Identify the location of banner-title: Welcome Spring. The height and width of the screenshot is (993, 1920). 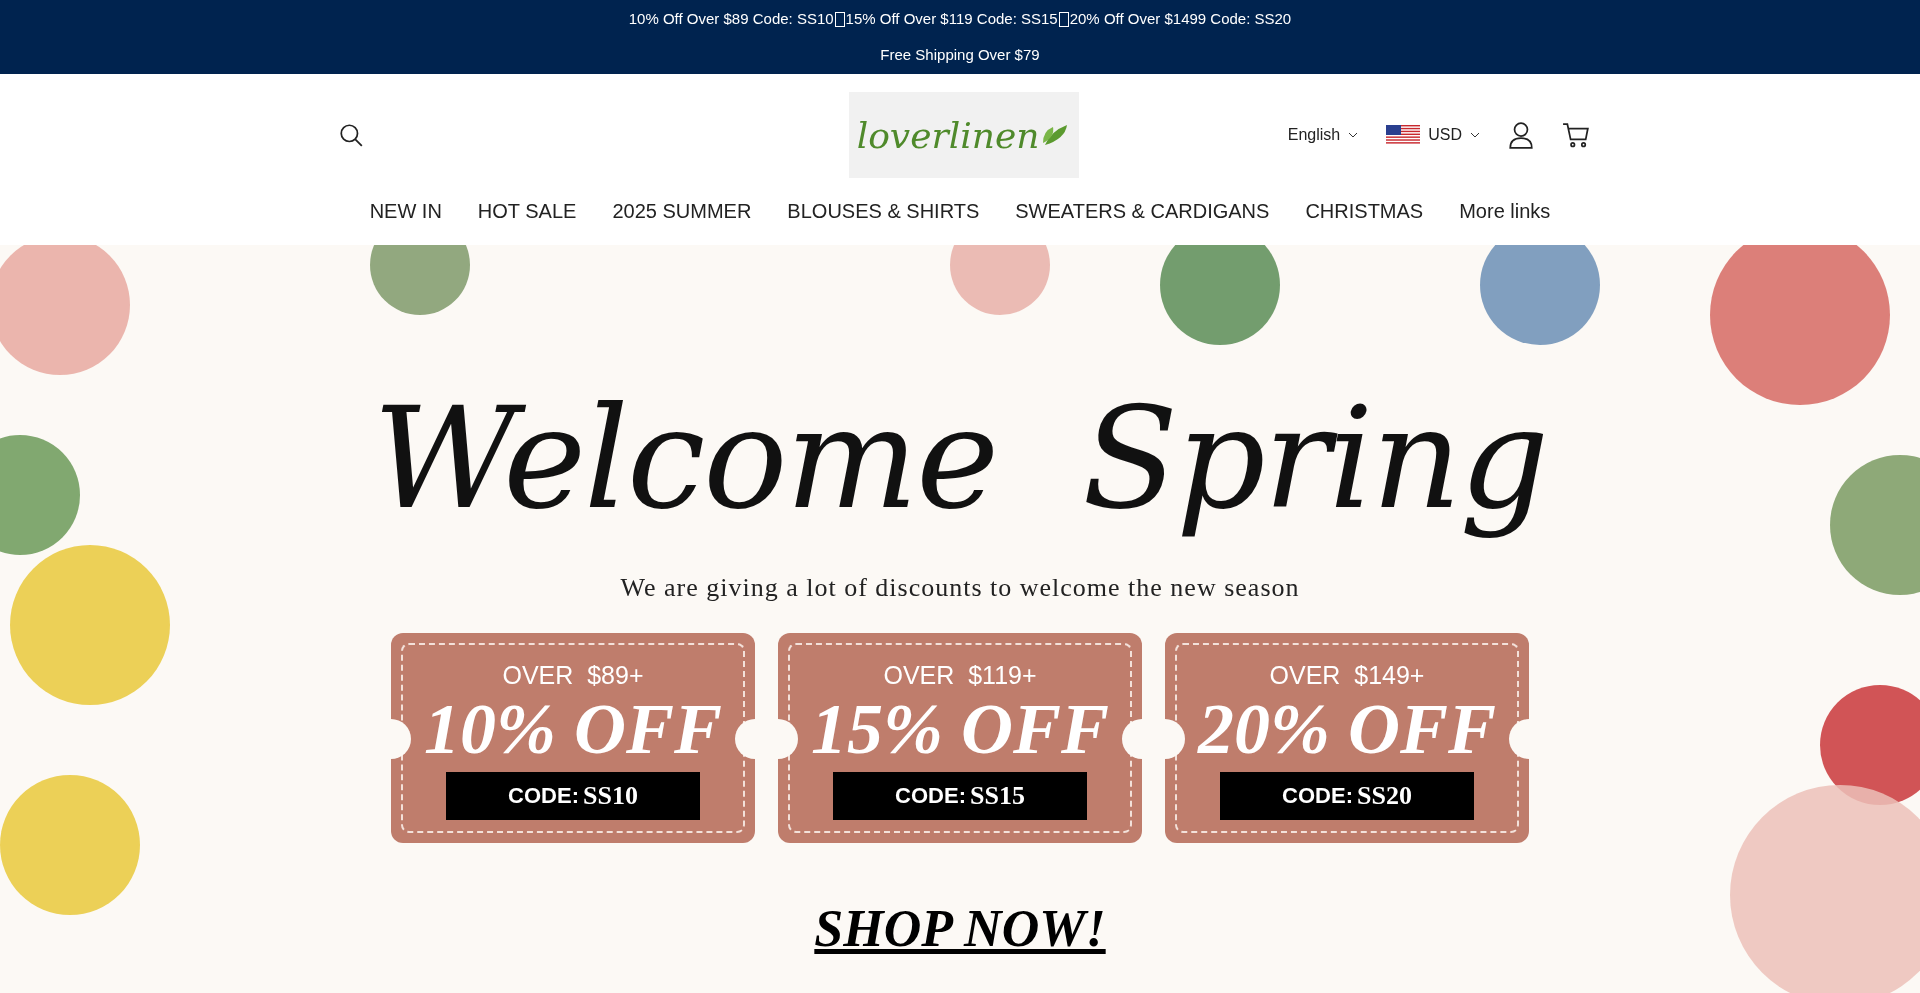
(960, 459).